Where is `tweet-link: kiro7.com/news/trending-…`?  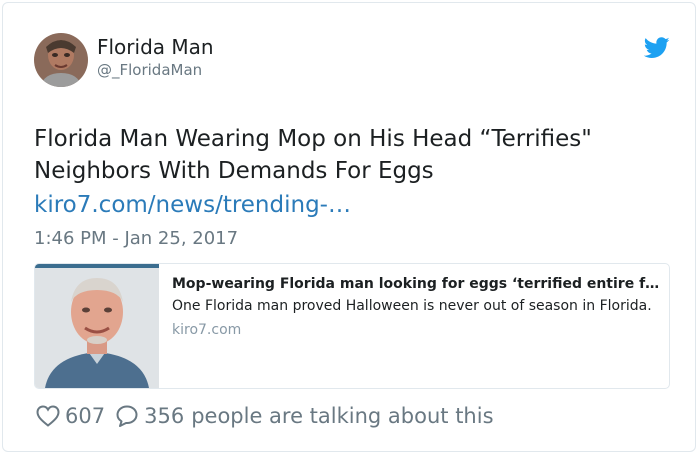
tweet-link: kiro7.com/news/trending-… is located at coordinates (192, 205).